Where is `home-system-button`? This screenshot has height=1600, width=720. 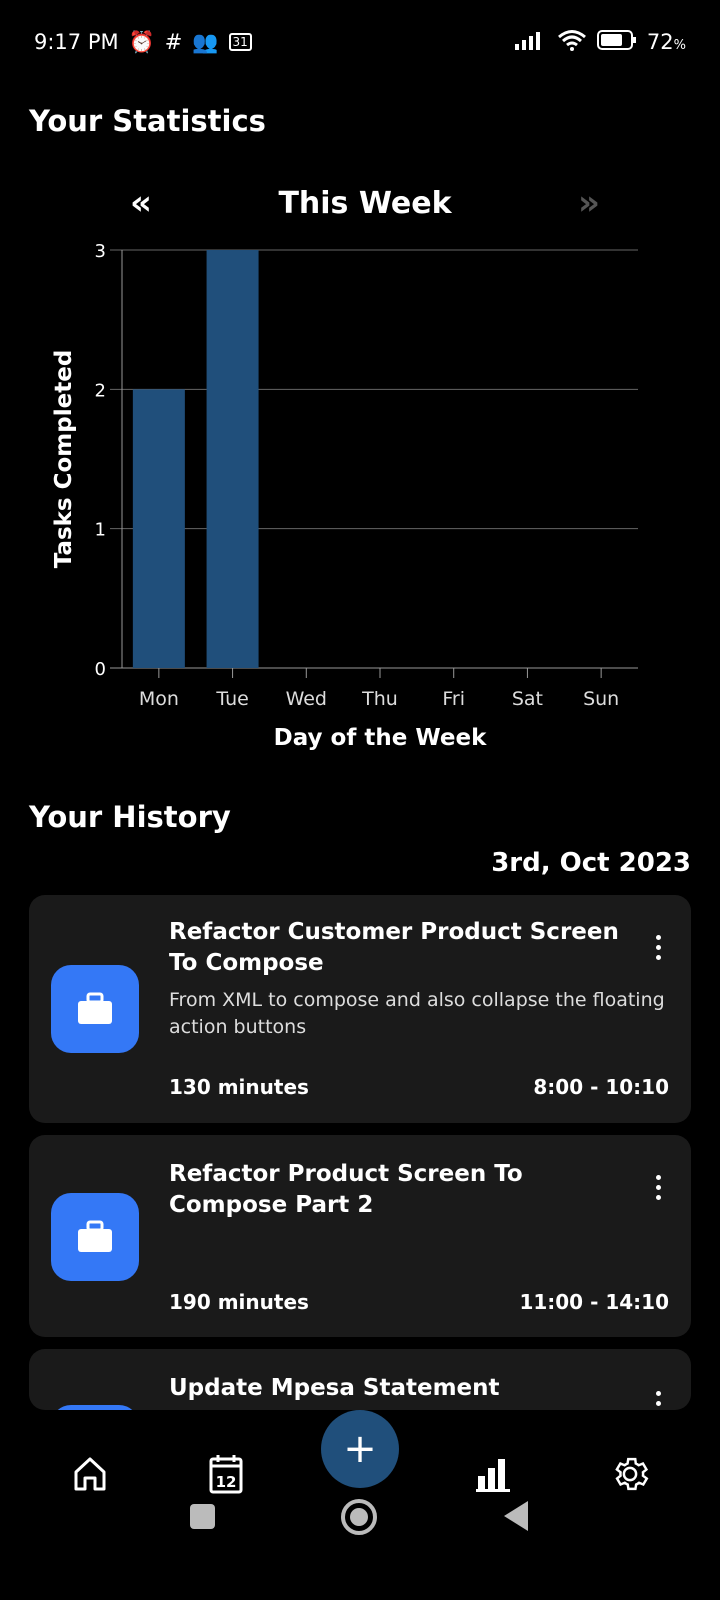 home-system-button is located at coordinates (359, 1517).